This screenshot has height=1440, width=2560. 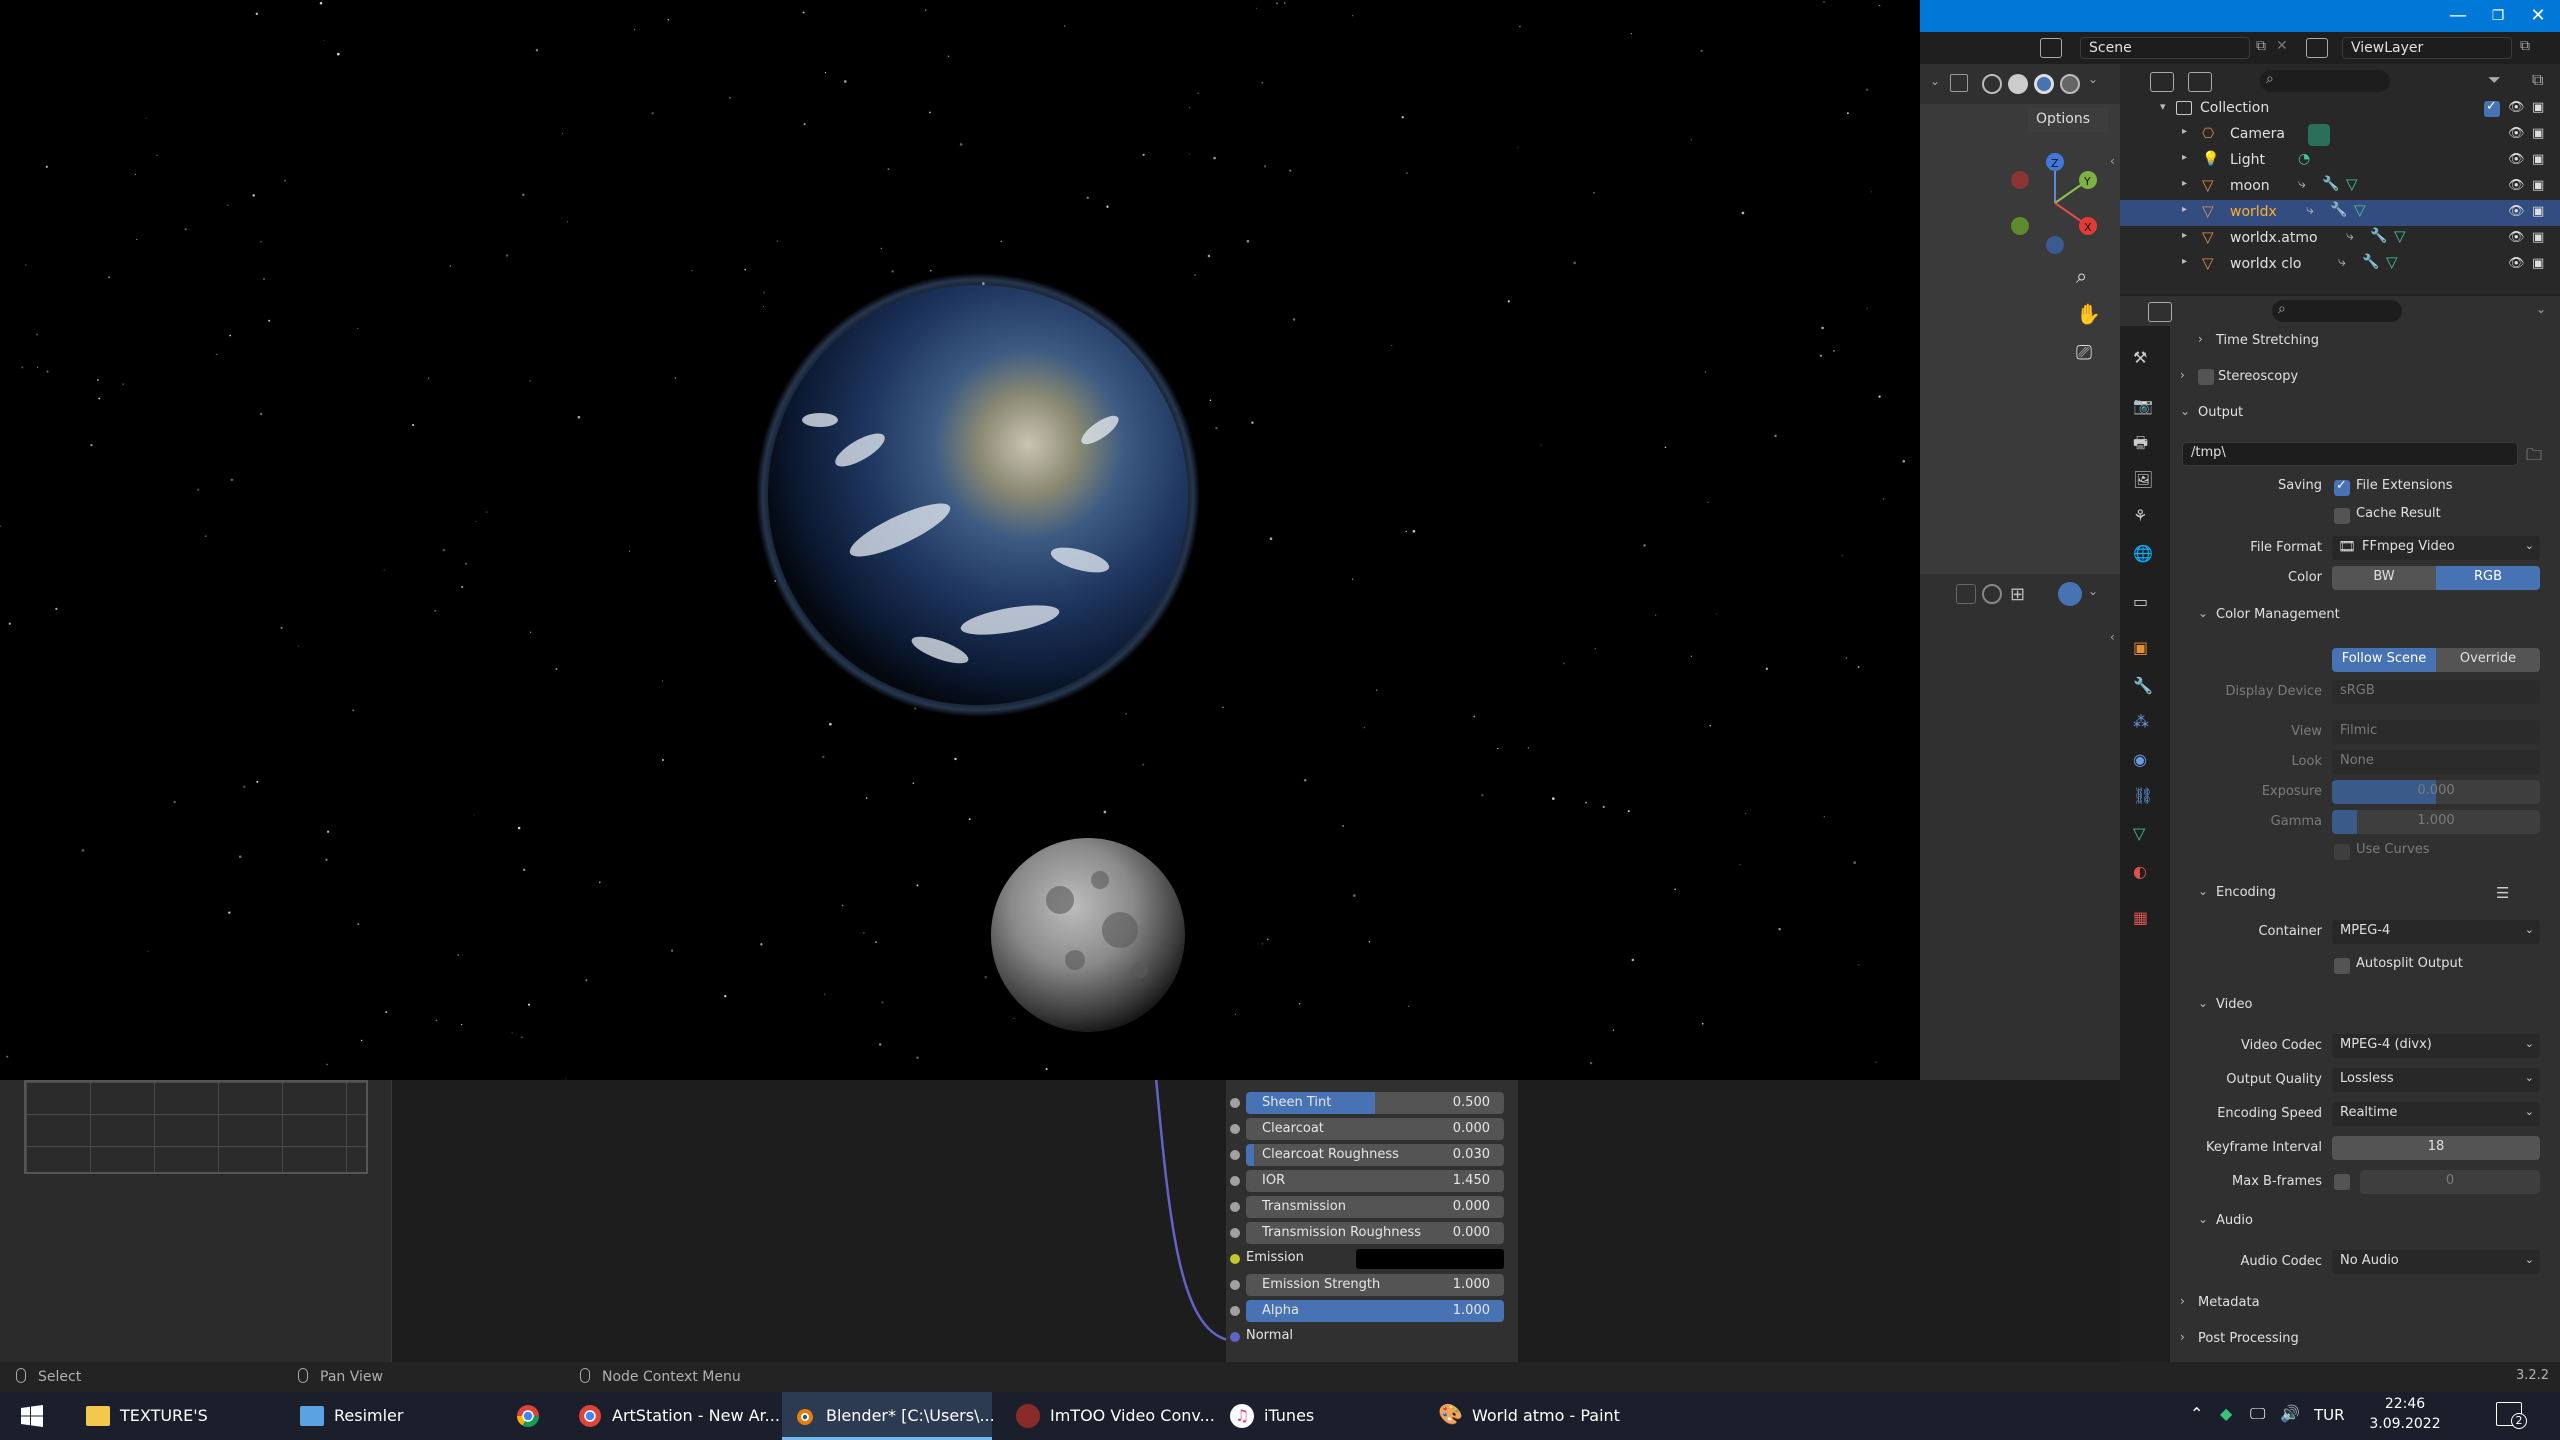 I want to click on keyframe-interval-field: 18, so click(x=2436, y=1148).